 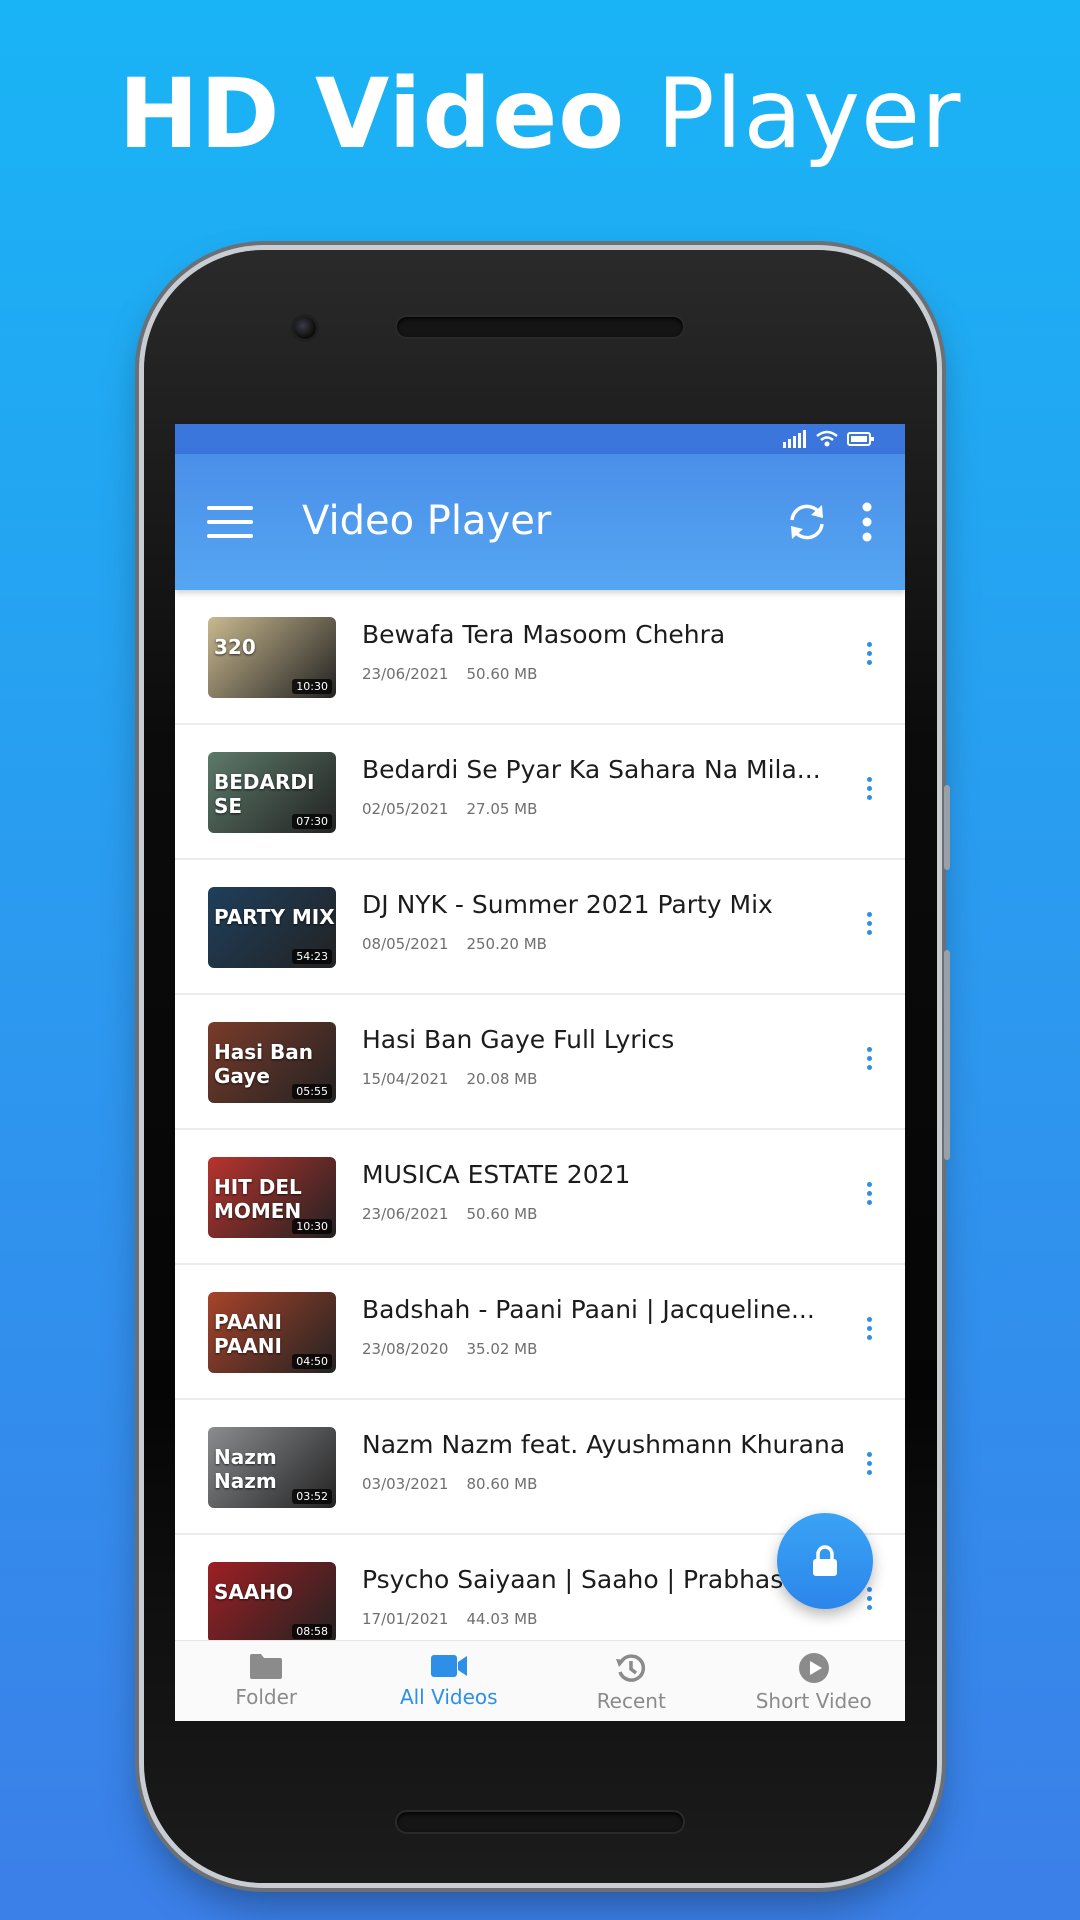 I want to click on thumbnail-caption: Nazm Nazm, so click(x=245, y=1469).